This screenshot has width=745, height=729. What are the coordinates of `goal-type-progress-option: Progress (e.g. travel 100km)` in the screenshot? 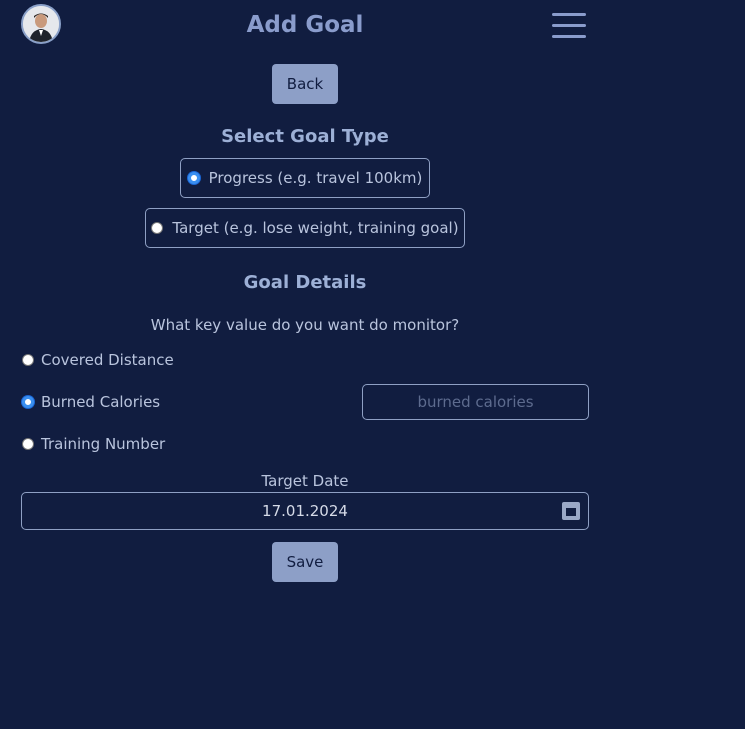 It's located at (305, 178).